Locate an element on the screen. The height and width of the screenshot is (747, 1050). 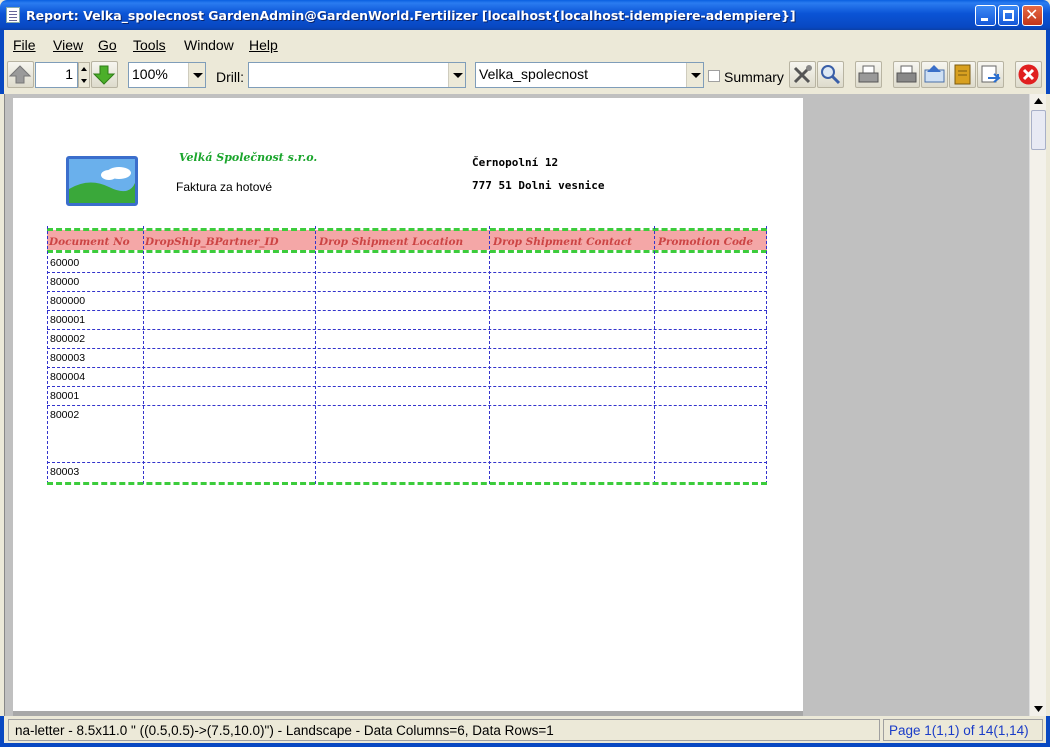
find-button is located at coordinates (830, 74).